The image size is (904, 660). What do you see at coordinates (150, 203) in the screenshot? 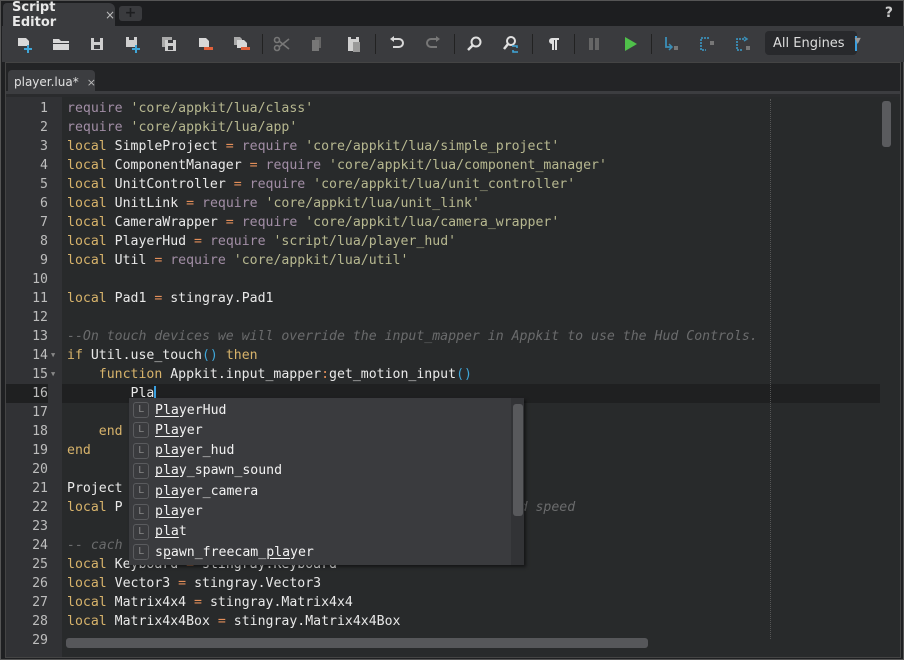
I see `code-token: UnitLink` at bounding box center [150, 203].